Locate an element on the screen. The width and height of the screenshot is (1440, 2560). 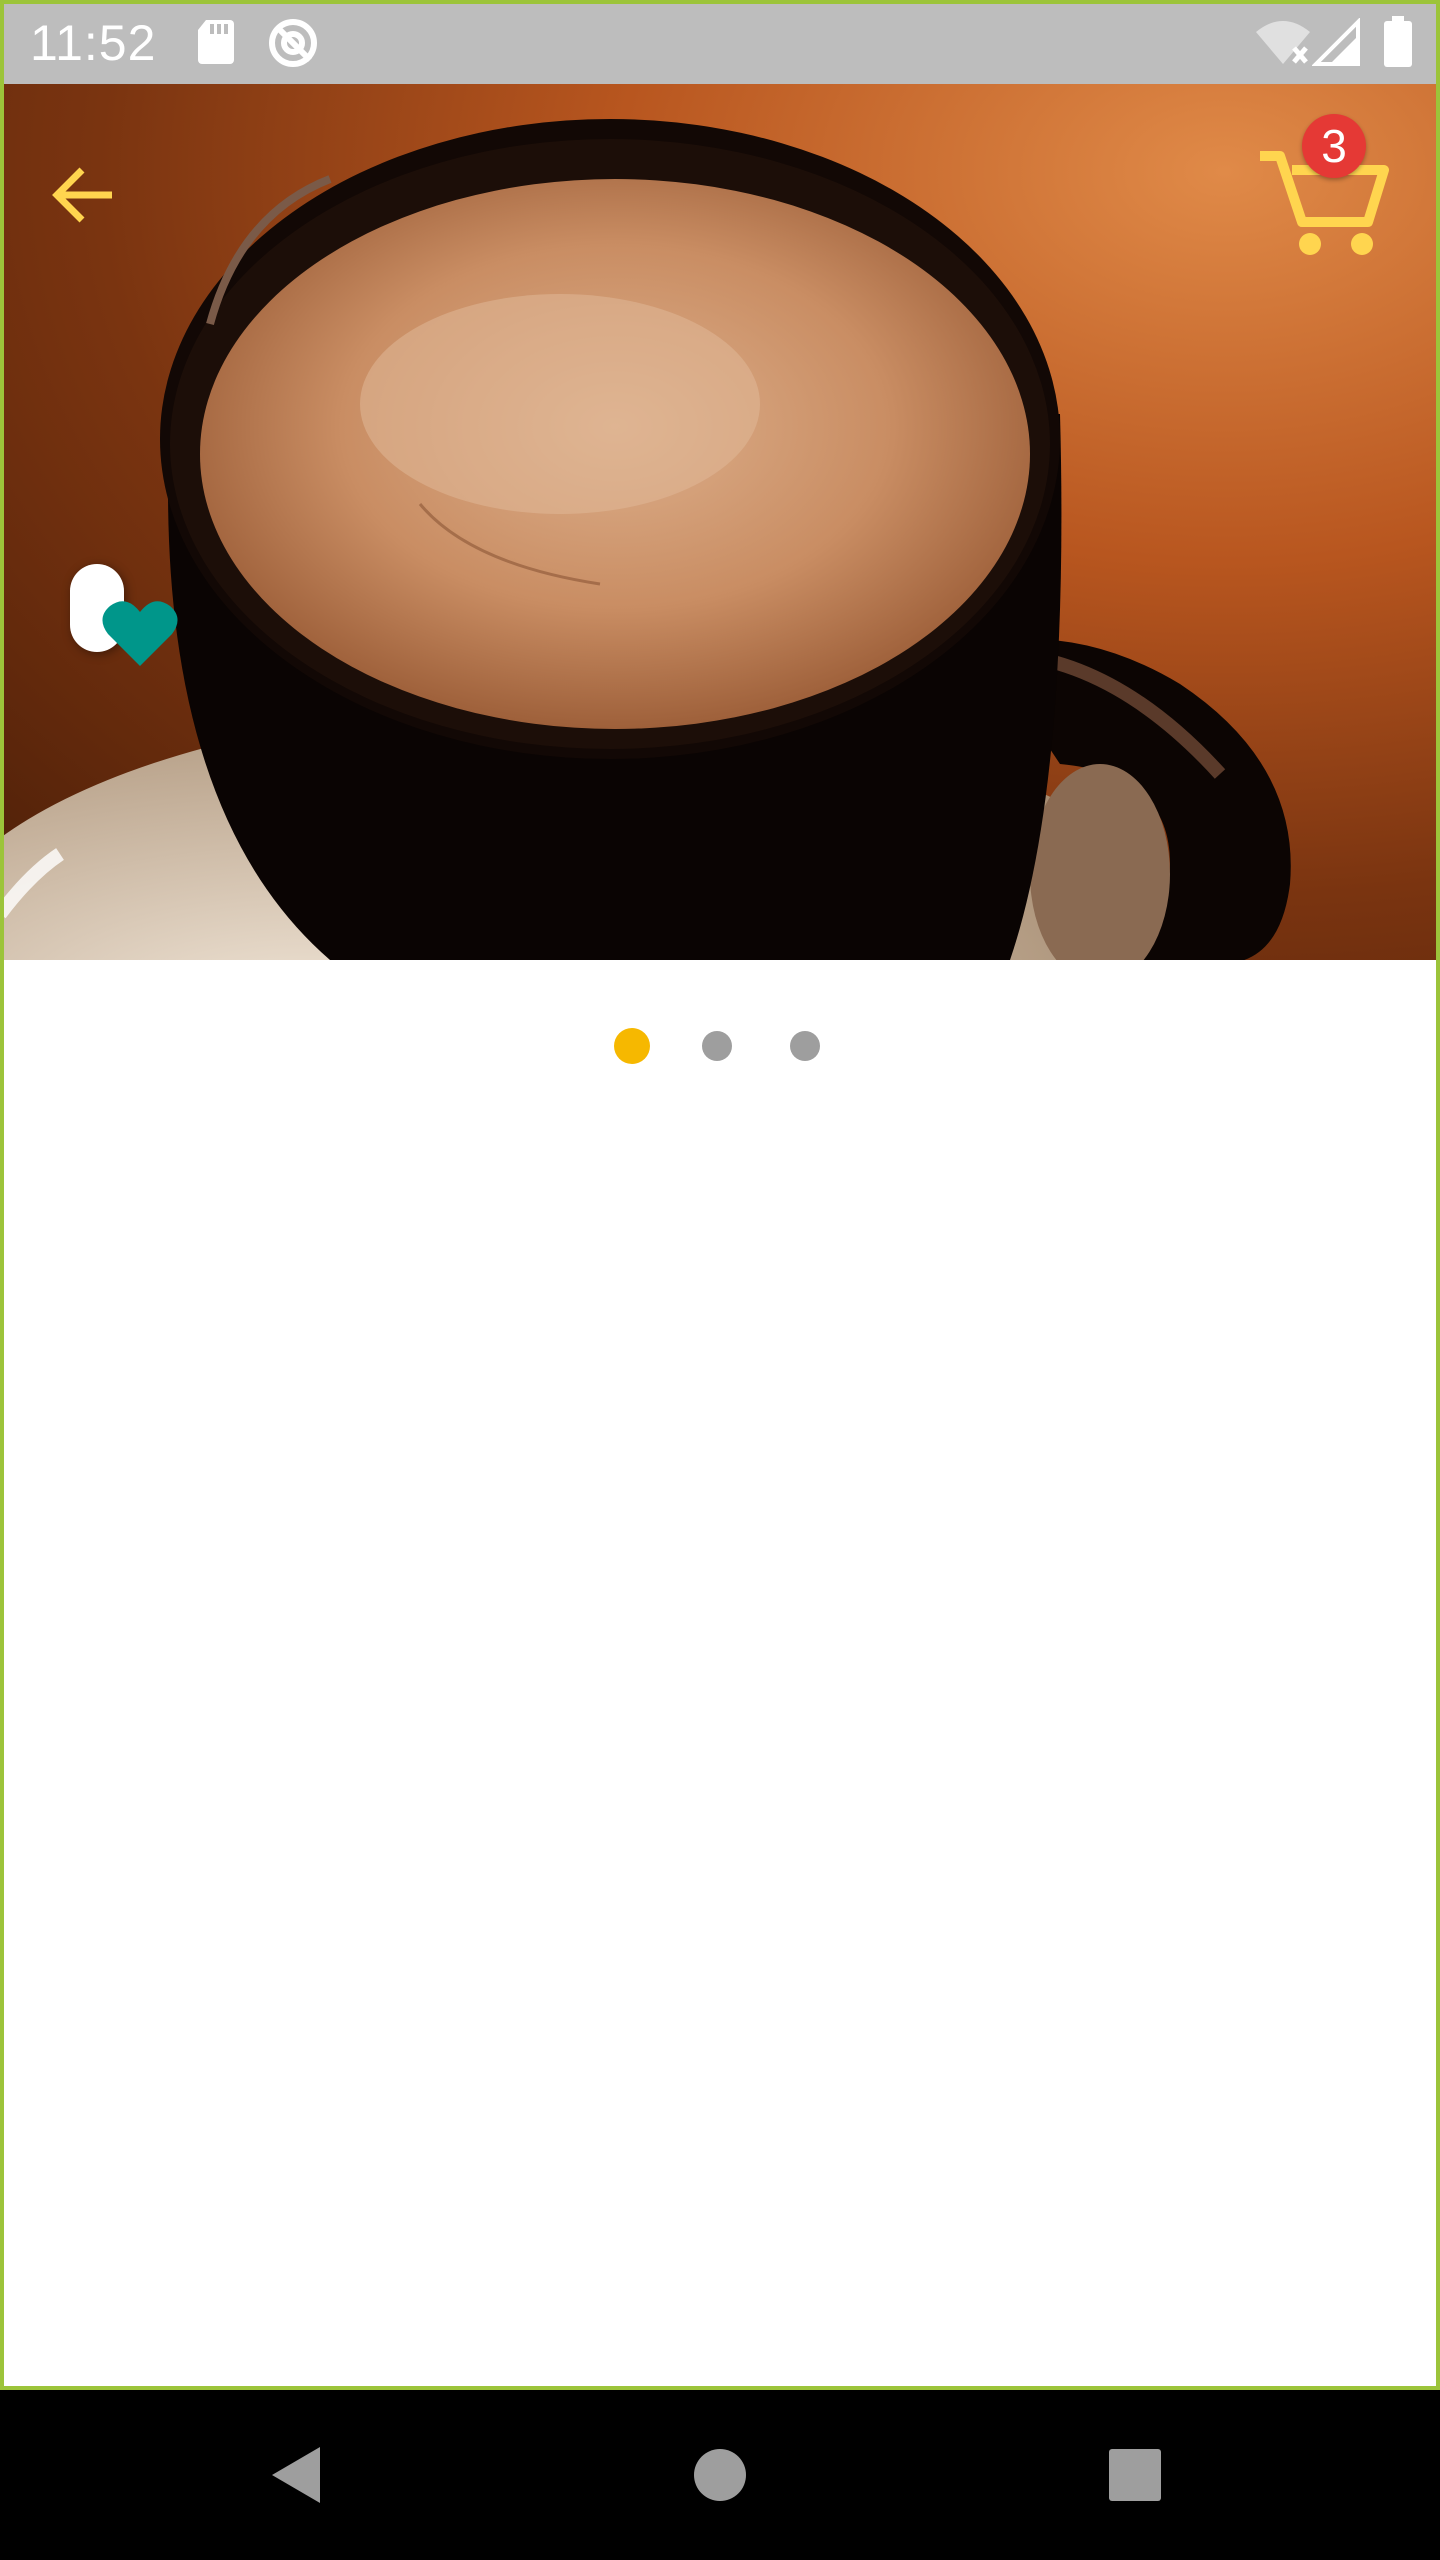
arrow-left-icon is located at coordinates (82, 195).